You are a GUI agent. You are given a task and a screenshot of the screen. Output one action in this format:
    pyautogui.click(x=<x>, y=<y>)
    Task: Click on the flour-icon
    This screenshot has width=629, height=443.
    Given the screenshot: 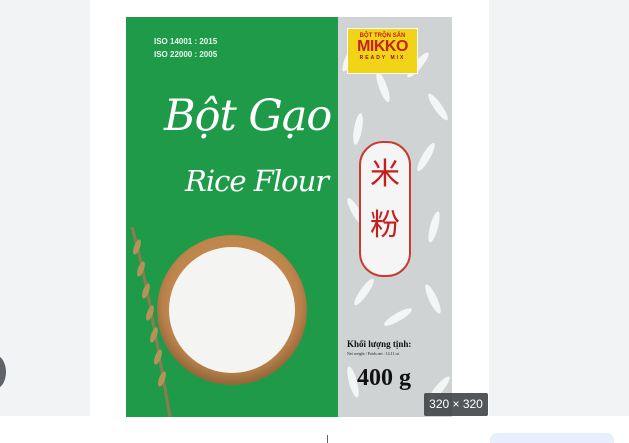 What is the action you would take?
    pyautogui.click(x=232, y=310)
    